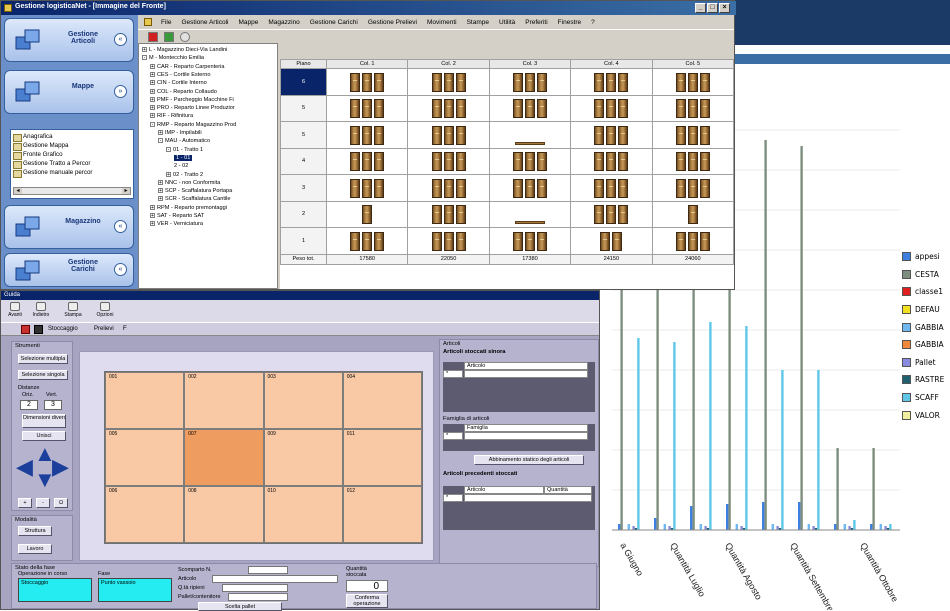 This screenshot has height=611, width=950. I want to click on level-cell: 1, so click(303, 241).